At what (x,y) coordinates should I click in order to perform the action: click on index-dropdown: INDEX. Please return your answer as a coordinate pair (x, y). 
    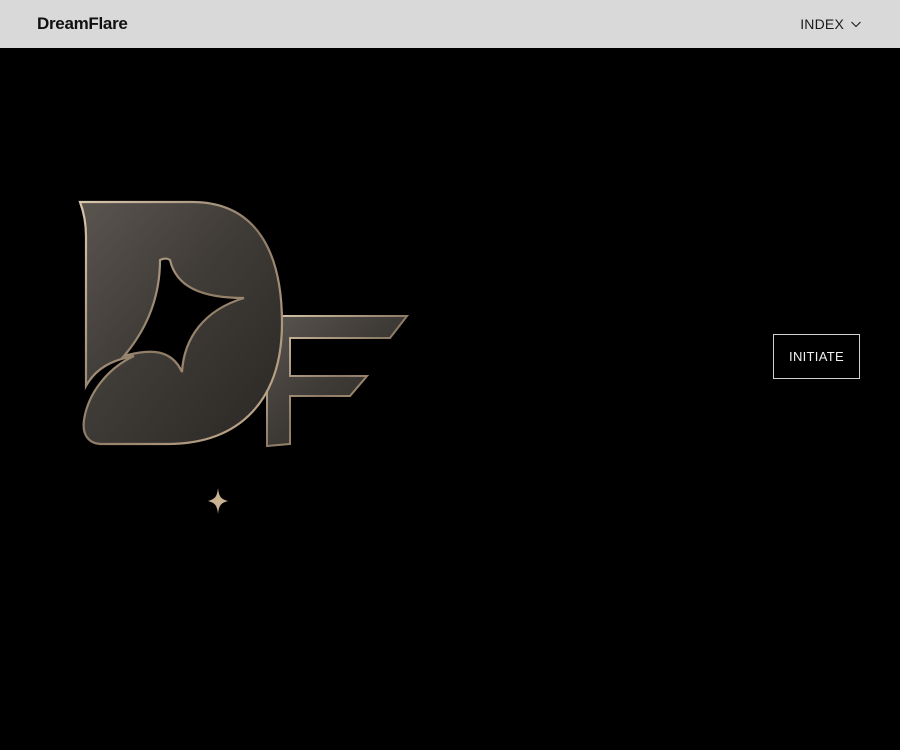
    Looking at the image, I should click on (831, 24).